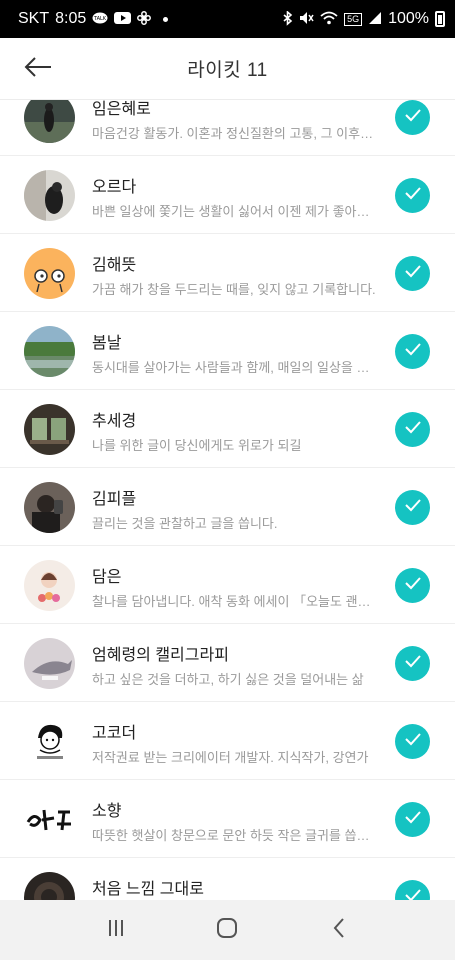 The image size is (455, 960). I want to click on item-name: 소향, so click(107, 811).